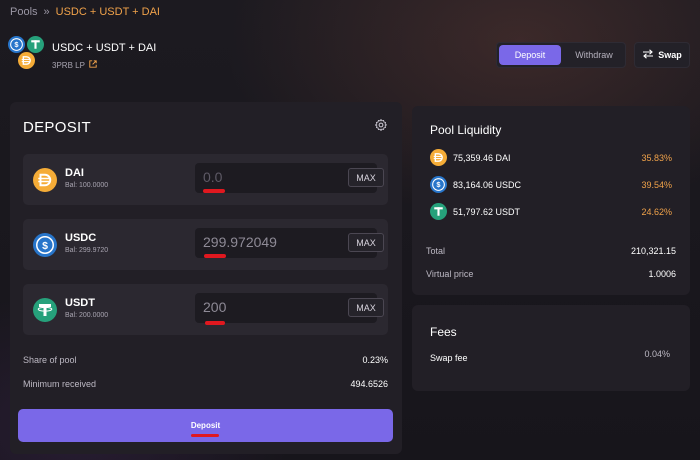  Describe the element at coordinates (551, 157) in the screenshot. I see `liquidity-row-dai: 75,359.46 DAI 35.83%` at that location.